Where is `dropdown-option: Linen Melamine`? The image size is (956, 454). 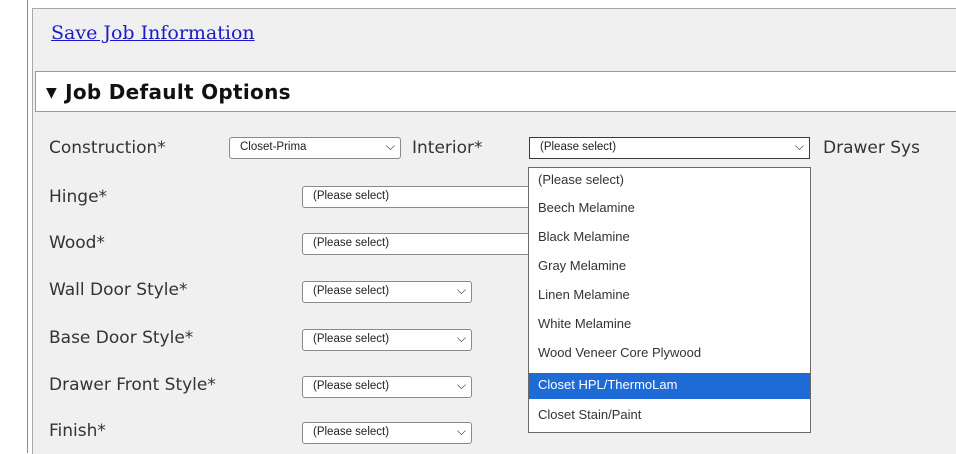 dropdown-option: Linen Melamine is located at coordinates (669, 296).